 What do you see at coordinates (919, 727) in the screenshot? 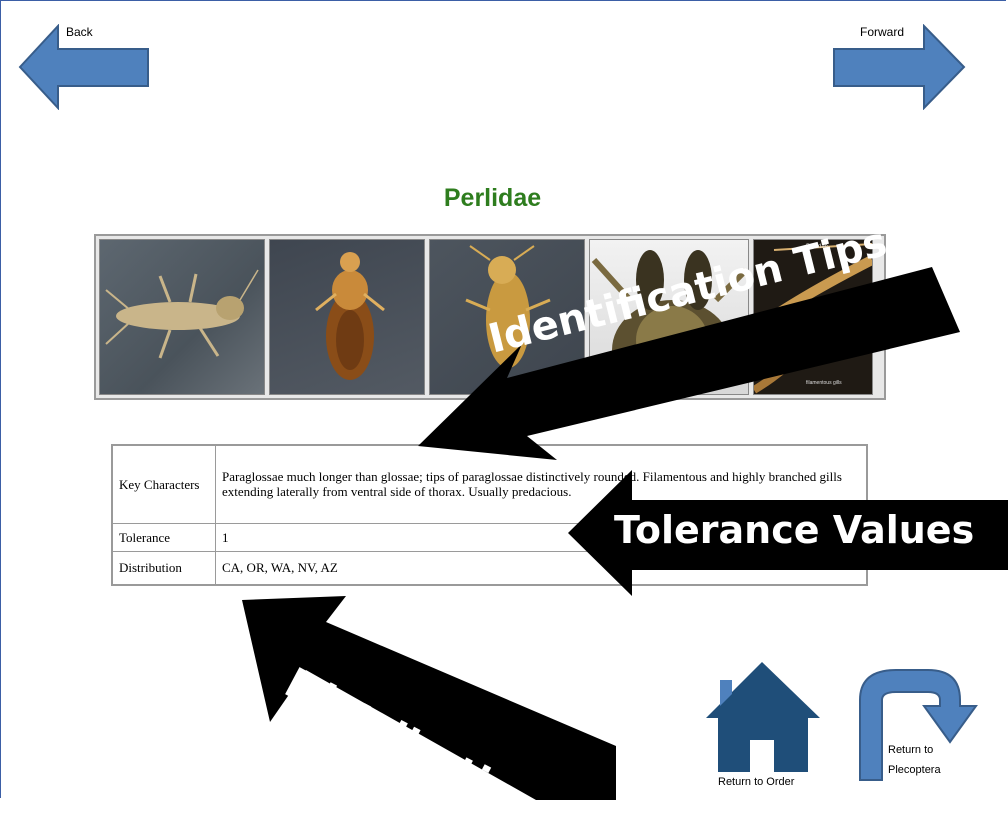
I see `return-to-plecoptera-button: Return to Plecoptera` at bounding box center [919, 727].